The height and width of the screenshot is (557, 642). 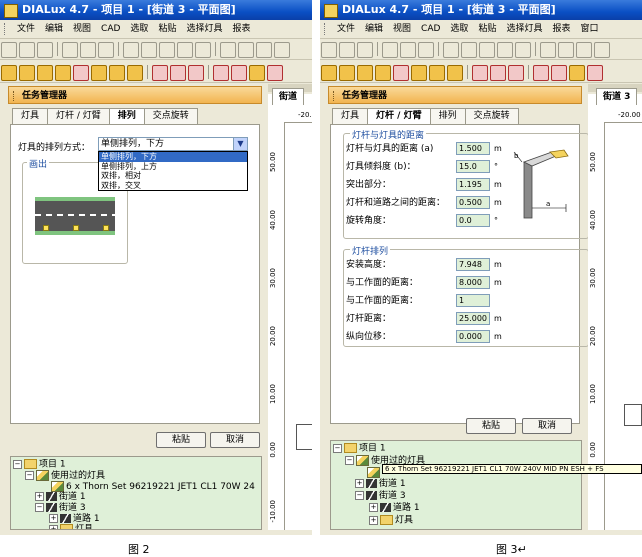 What do you see at coordinates (473, 264) in the screenshot?
I see `mounting-height-input: 7.948` at bounding box center [473, 264].